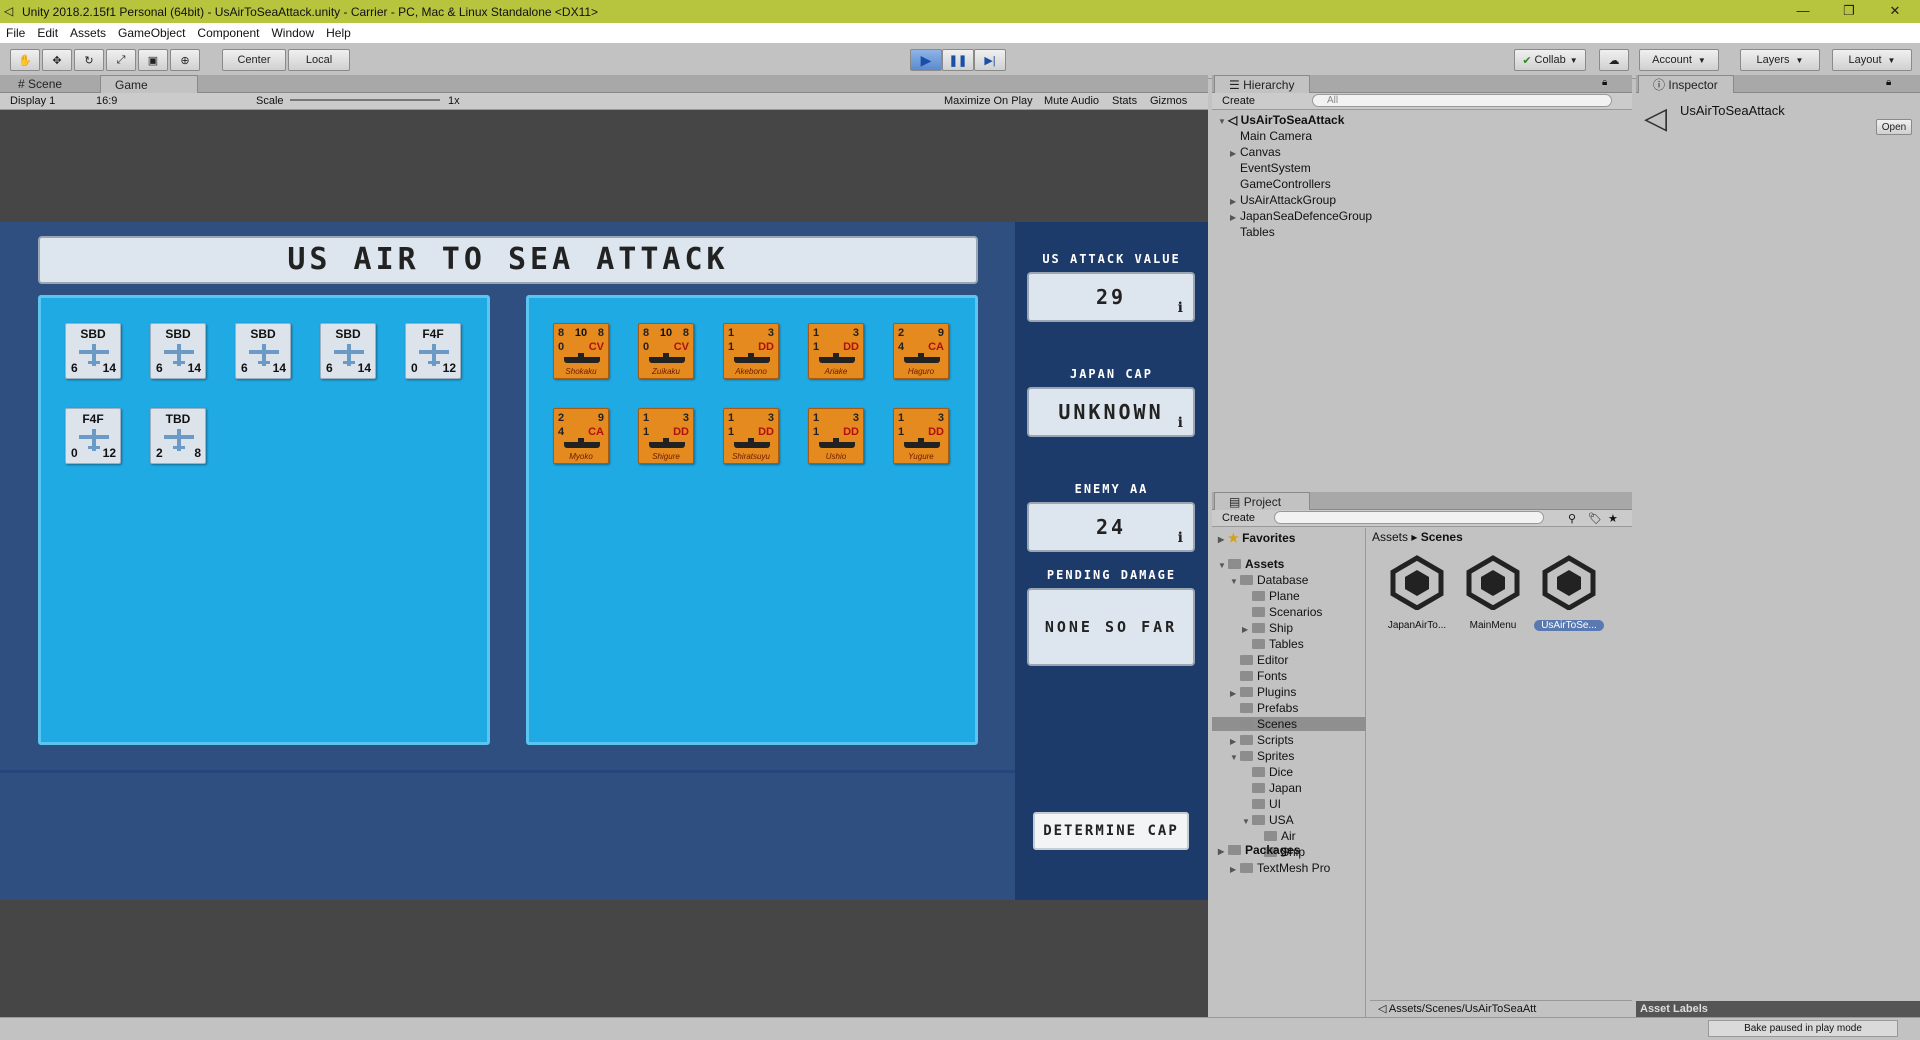 This screenshot has width=1920, height=1040. Describe the element at coordinates (433, 351) in the screenshot. I see `plane-counter: F4F 0 12` at that location.